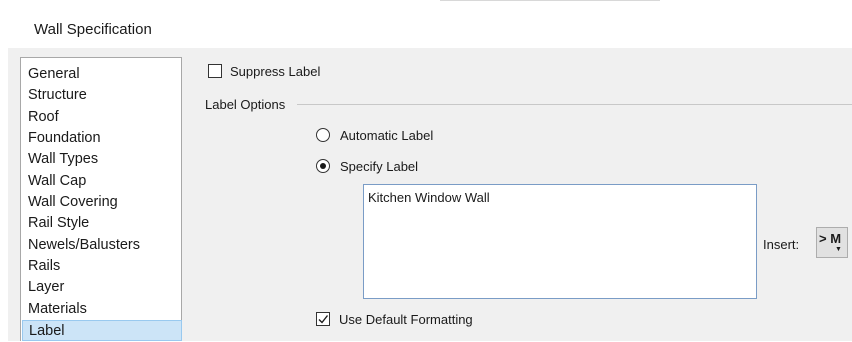  I want to click on nav-item-wall-types: Wall Types, so click(102, 159).